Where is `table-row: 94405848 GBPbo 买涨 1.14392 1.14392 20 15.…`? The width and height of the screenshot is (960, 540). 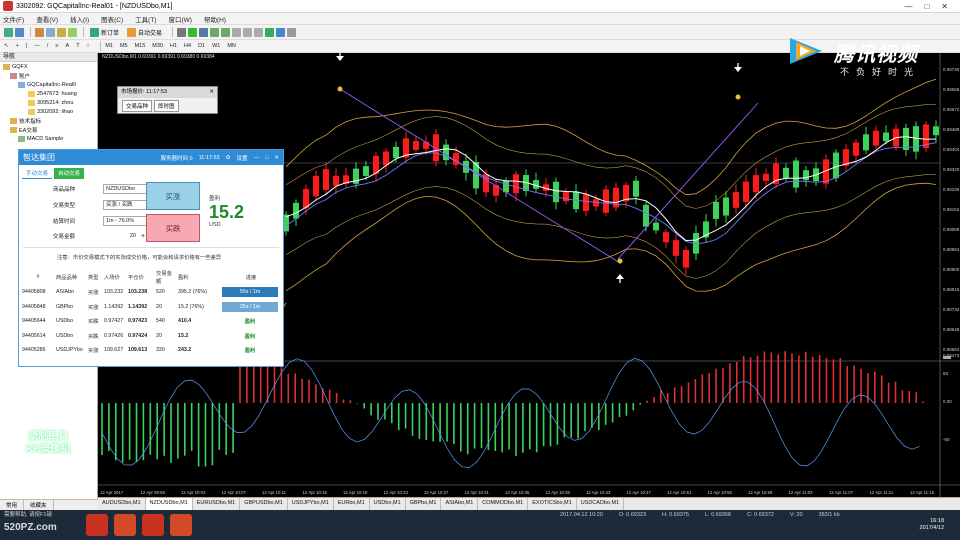
table-row: 94405848 GBPbo 买涨 1.14392 1.14392 20 15.… is located at coordinates (151, 307).